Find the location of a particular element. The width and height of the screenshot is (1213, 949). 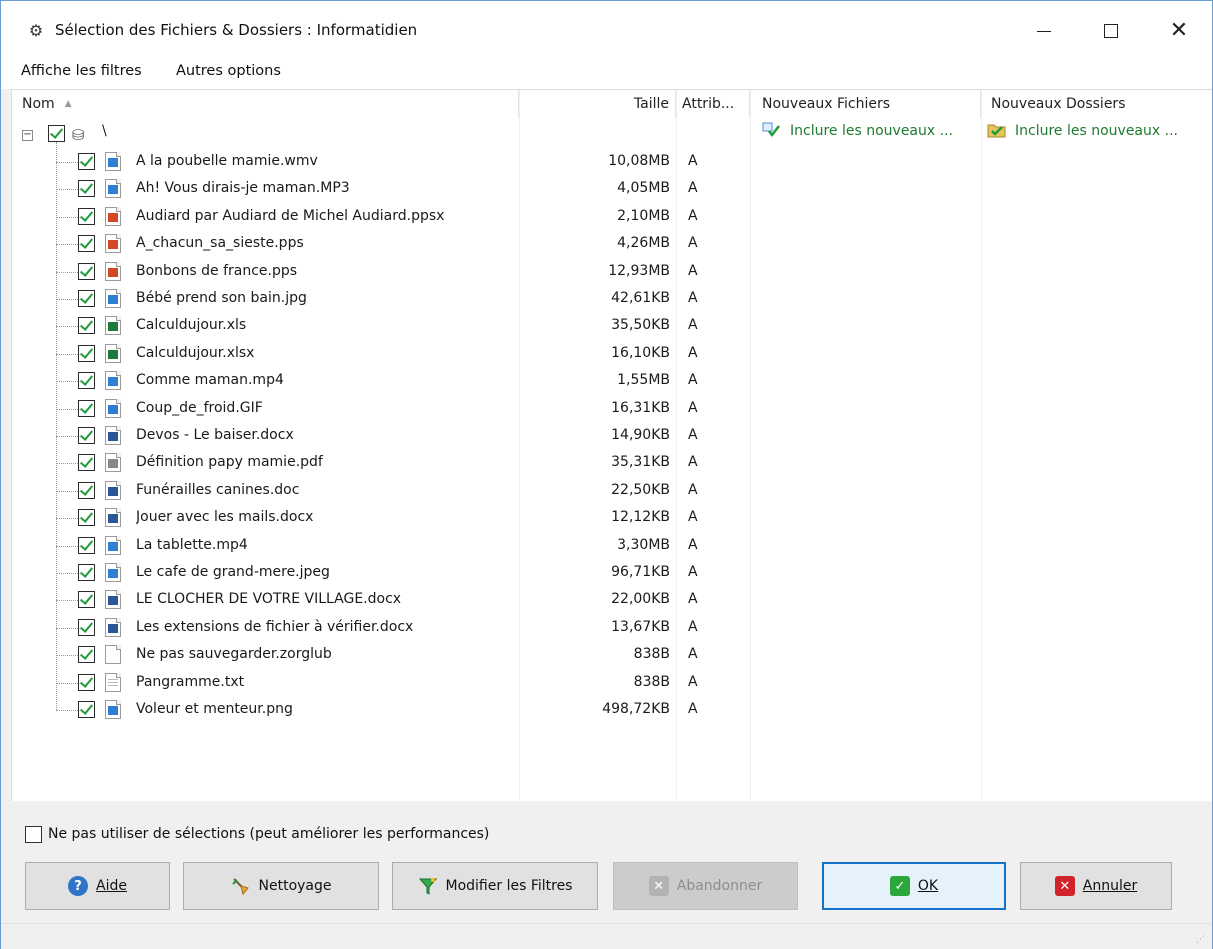

sort-ascending-icon: ▲ is located at coordinates (68, 104).